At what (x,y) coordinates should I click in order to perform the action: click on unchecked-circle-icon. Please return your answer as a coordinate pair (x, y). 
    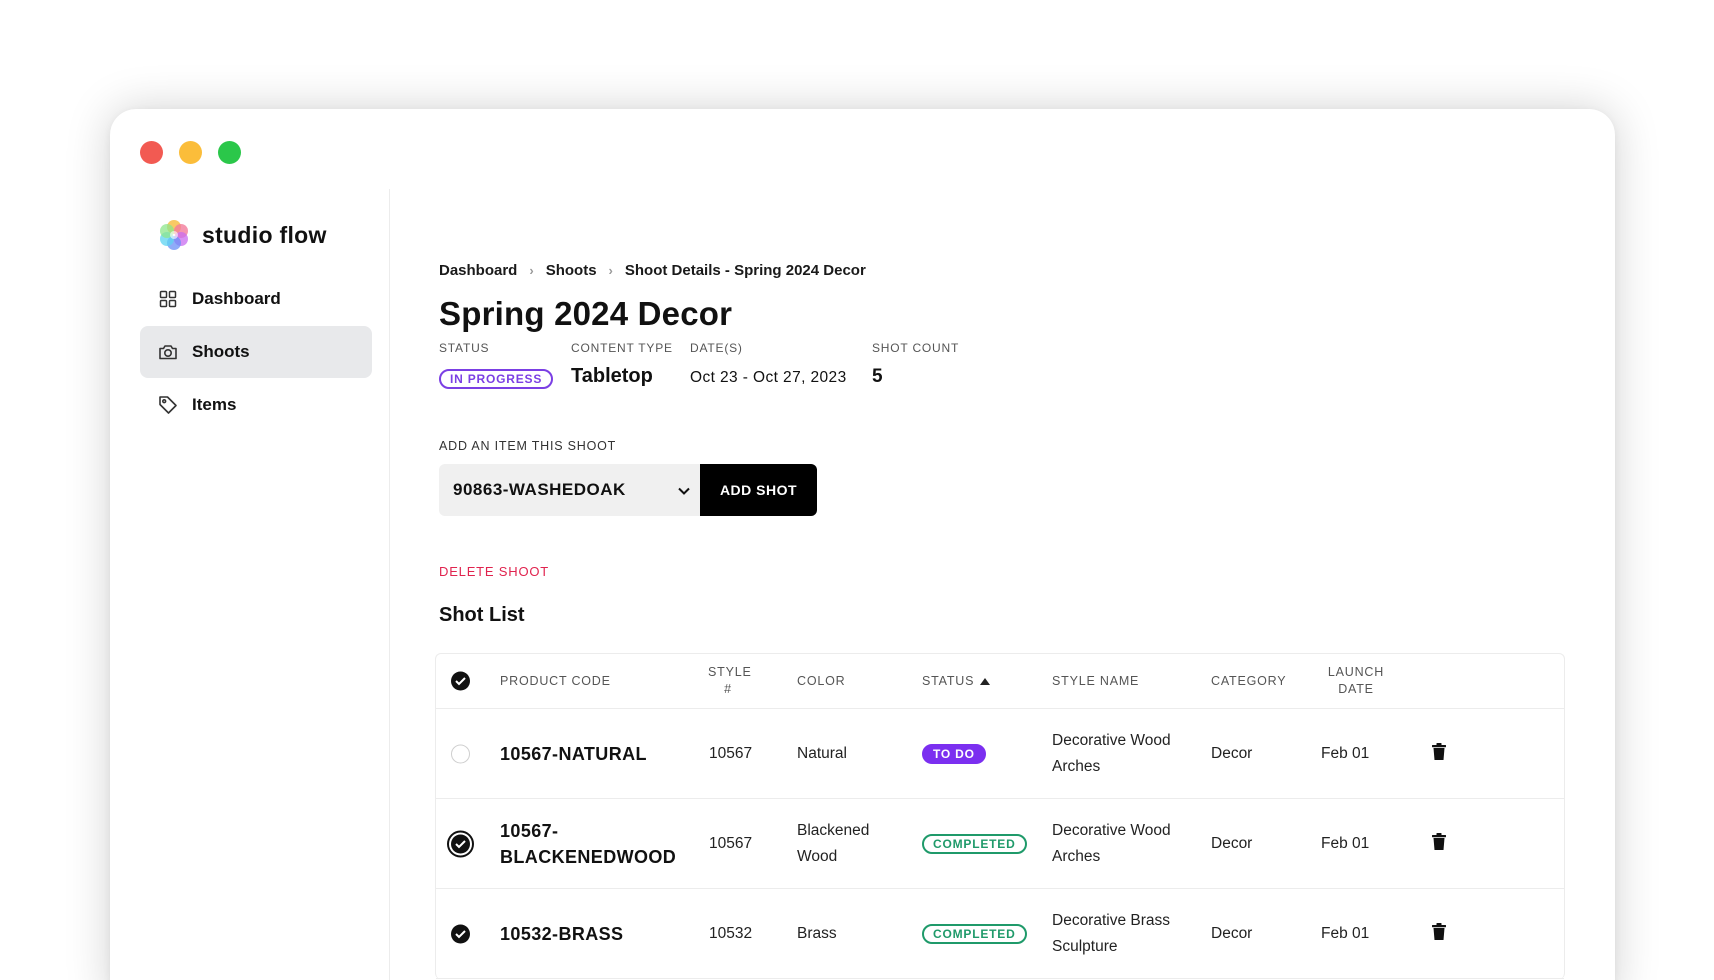
    Looking at the image, I should click on (460, 753).